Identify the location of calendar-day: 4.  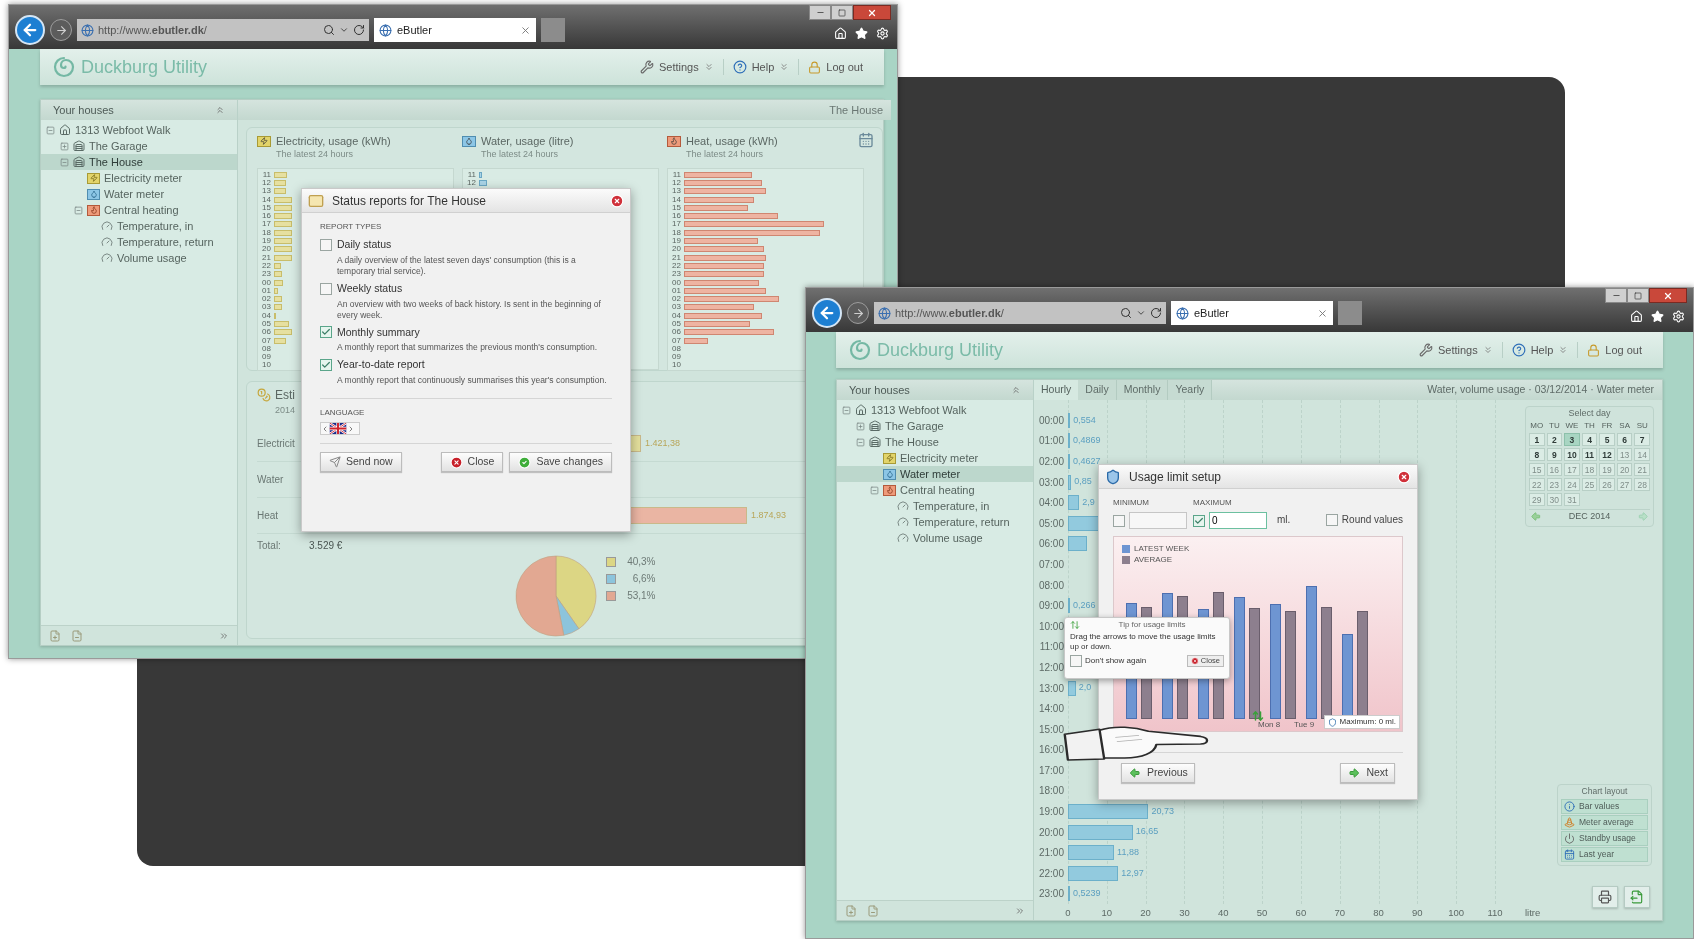
(1589, 439).